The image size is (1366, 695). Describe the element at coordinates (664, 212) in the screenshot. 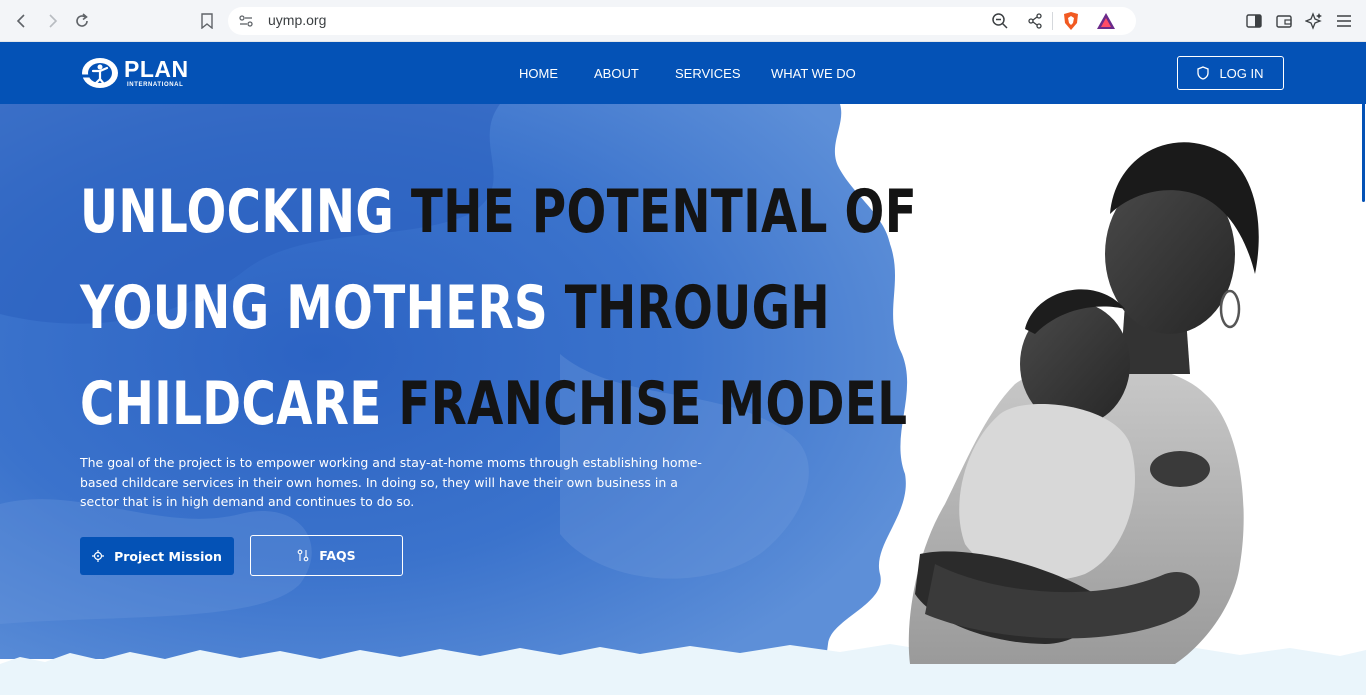

I see `hero-title-dark: THE POTENTIAL OF` at that location.